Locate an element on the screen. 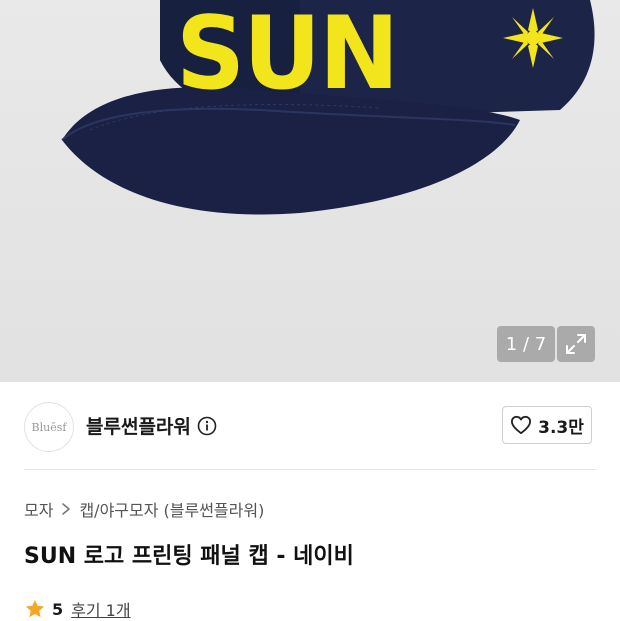  brand-name: 블루썬플라워 is located at coordinates (138, 427).